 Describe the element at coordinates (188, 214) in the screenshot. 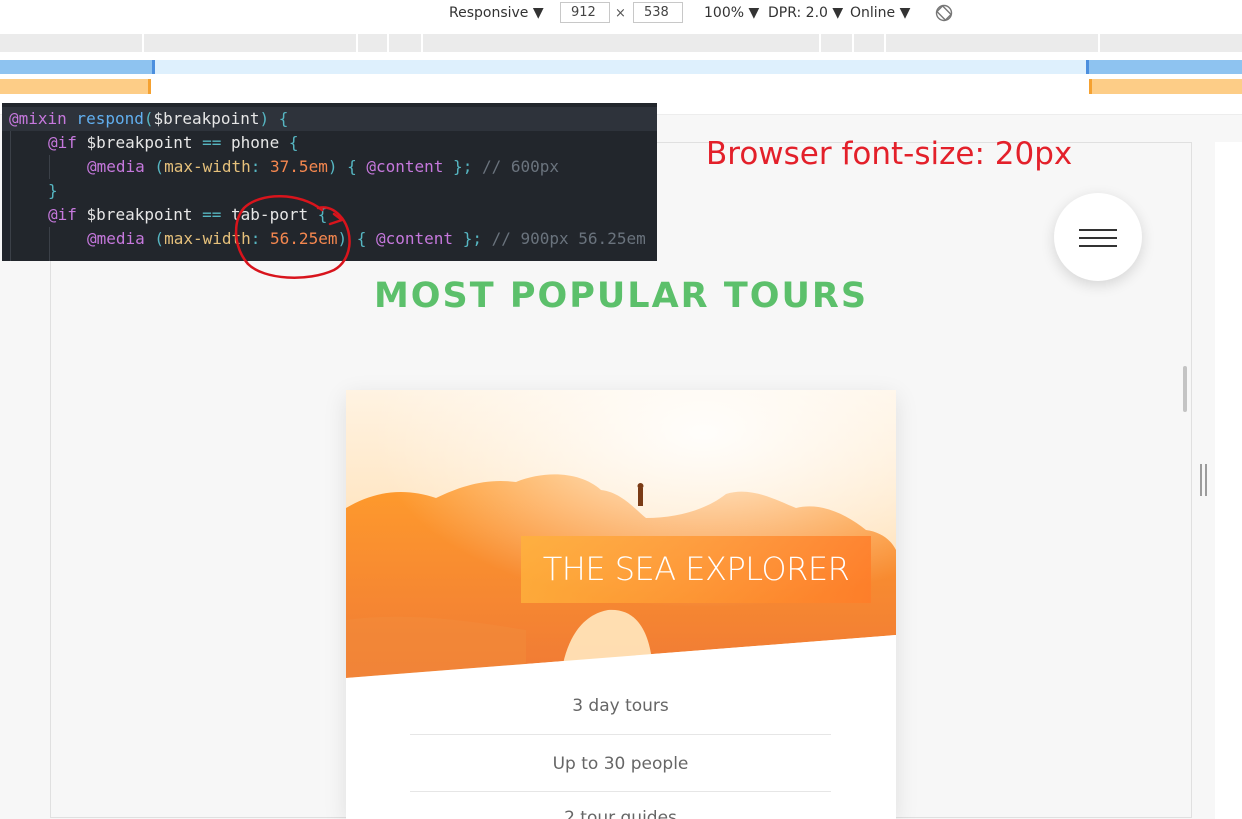

I see `code-line-5: @if $breakpoint == tab-port {` at that location.